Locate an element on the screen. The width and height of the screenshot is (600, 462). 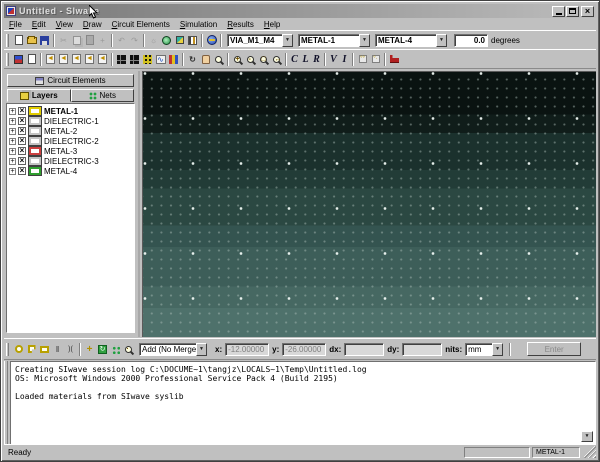
paste-icon is located at coordinates (90, 40).